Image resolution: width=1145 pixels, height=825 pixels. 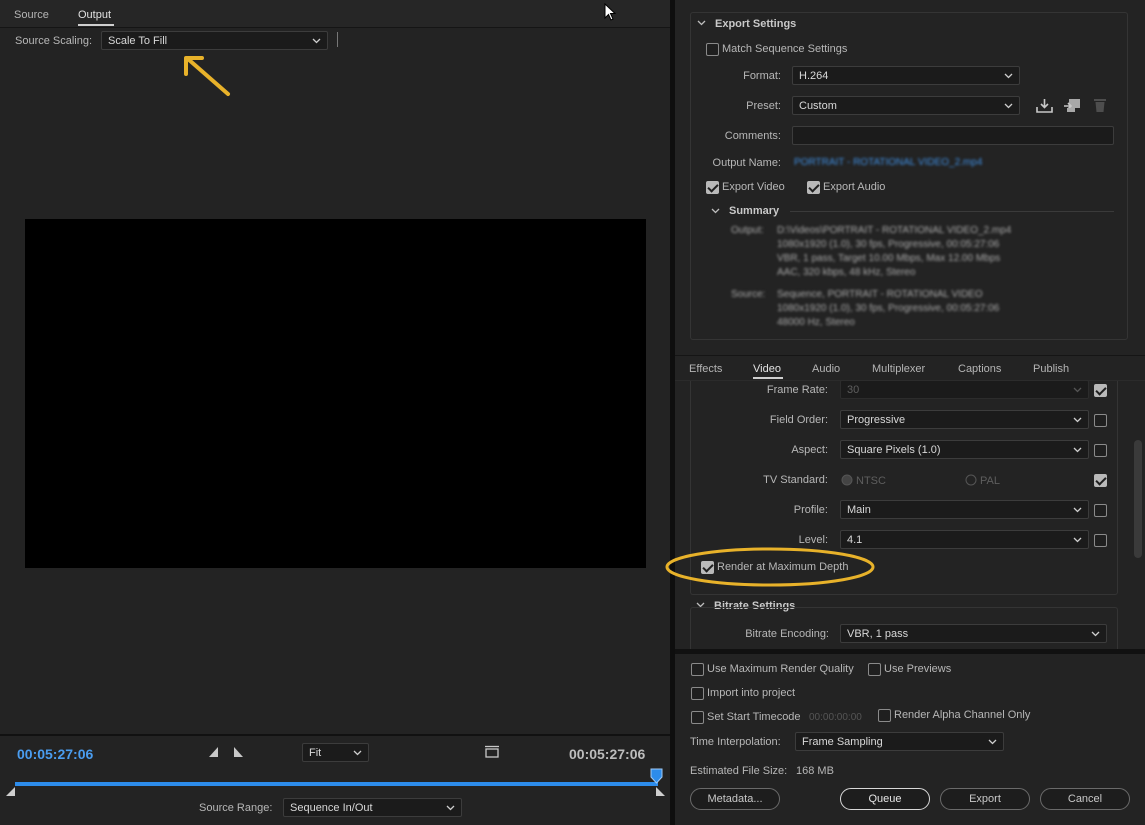 What do you see at coordinates (894, 449) in the screenshot?
I see `aspect-value: Square Pixels (1.0)` at bounding box center [894, 449].